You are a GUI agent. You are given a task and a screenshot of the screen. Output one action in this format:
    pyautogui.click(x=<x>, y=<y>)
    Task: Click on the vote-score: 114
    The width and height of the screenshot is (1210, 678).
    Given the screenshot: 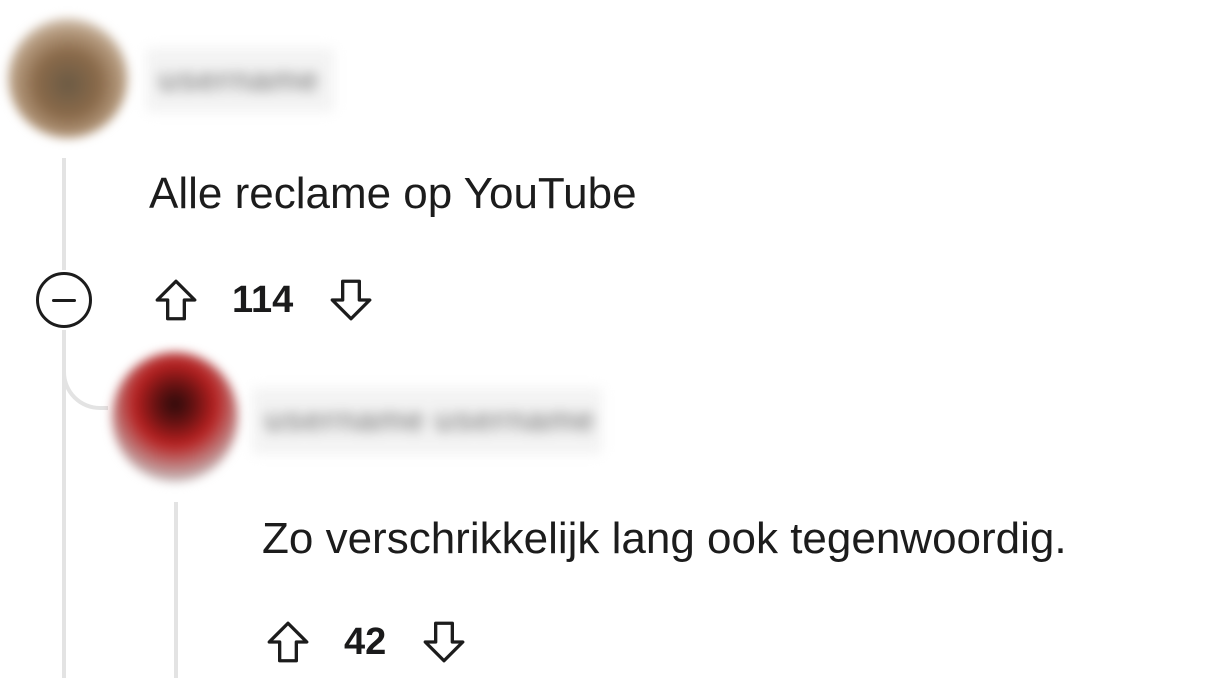 What is the action you would take?
    pyautogui.click(x=263, y=300)
    